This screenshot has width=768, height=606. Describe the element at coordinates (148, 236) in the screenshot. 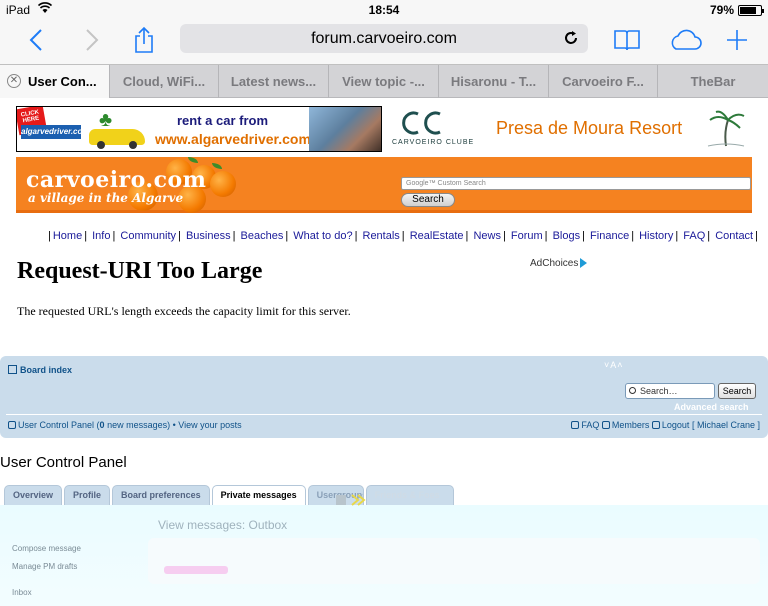

I see `nav-community: Community` at that location.